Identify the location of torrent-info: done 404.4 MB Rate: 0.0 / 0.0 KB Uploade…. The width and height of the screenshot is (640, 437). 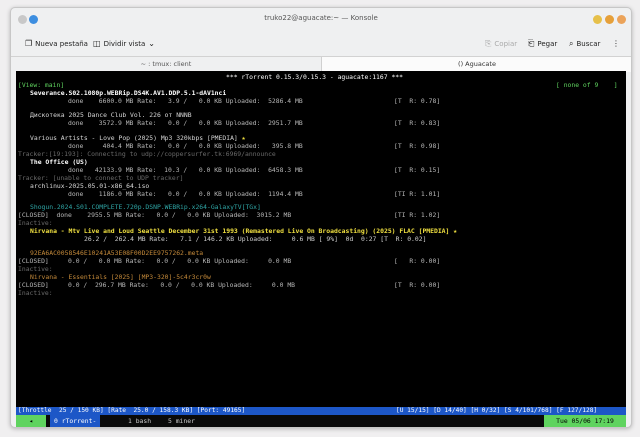
(185, 146).